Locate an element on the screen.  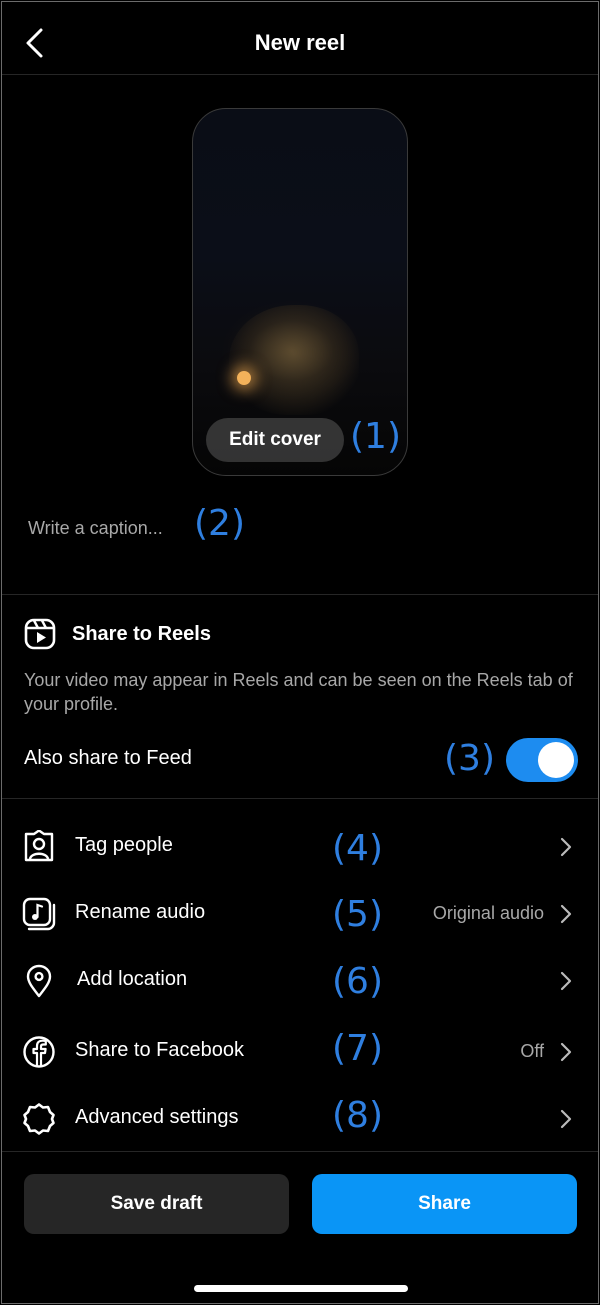
facebook-icon is located at coordinates (39, 1052).